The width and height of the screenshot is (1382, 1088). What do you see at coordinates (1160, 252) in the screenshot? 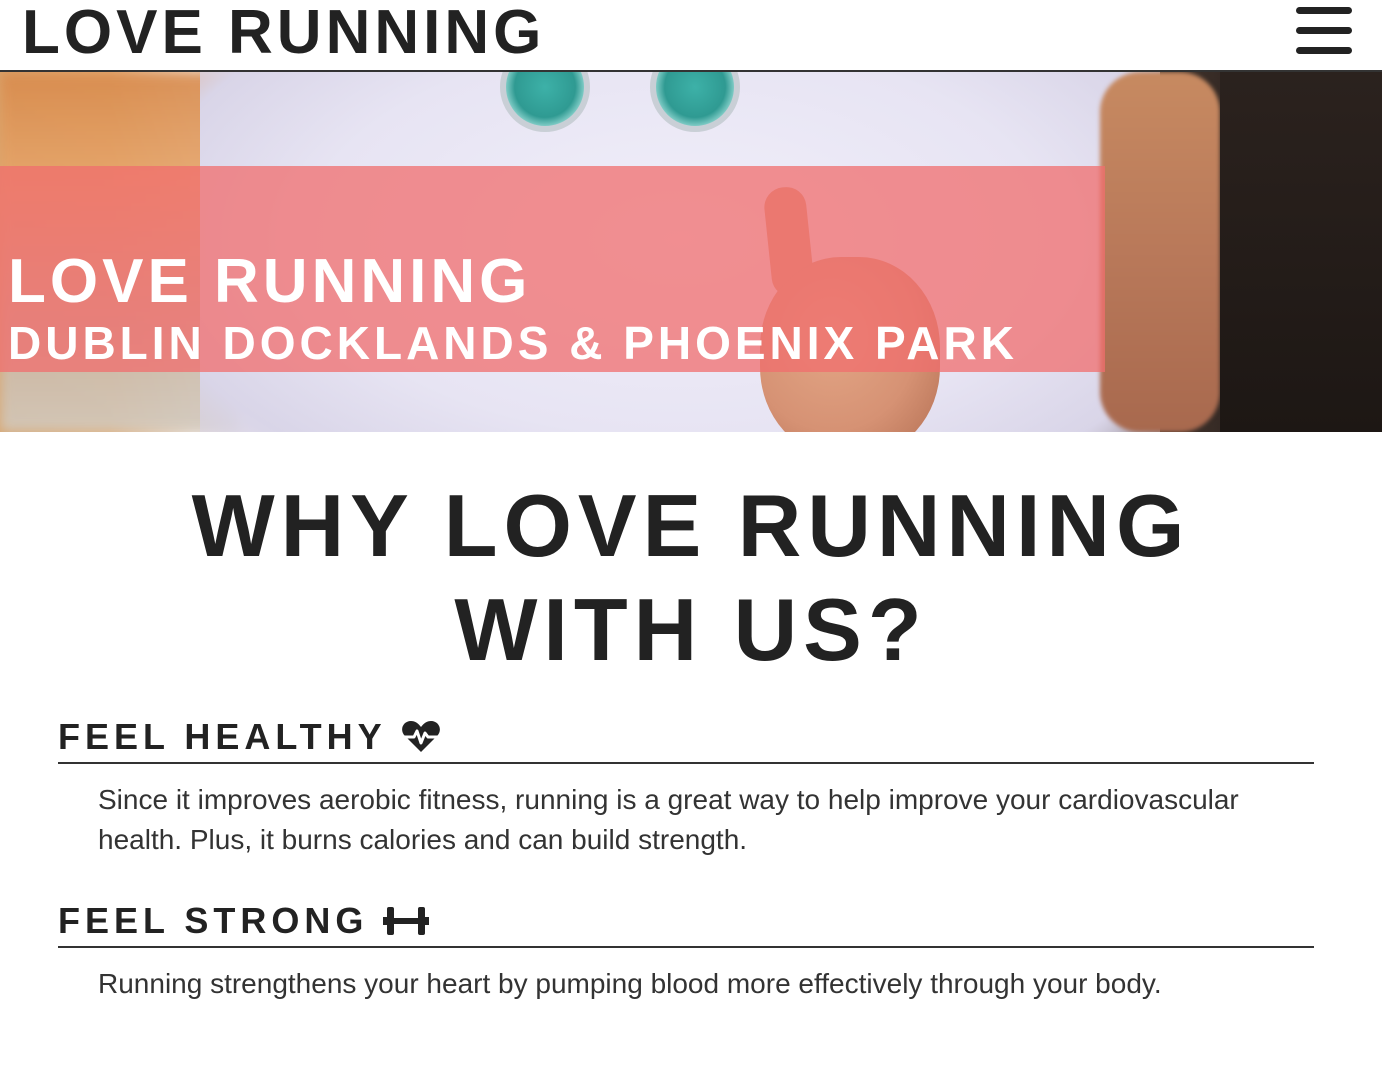
I see `hero-image-arm` at bounding box center [1160, 252].